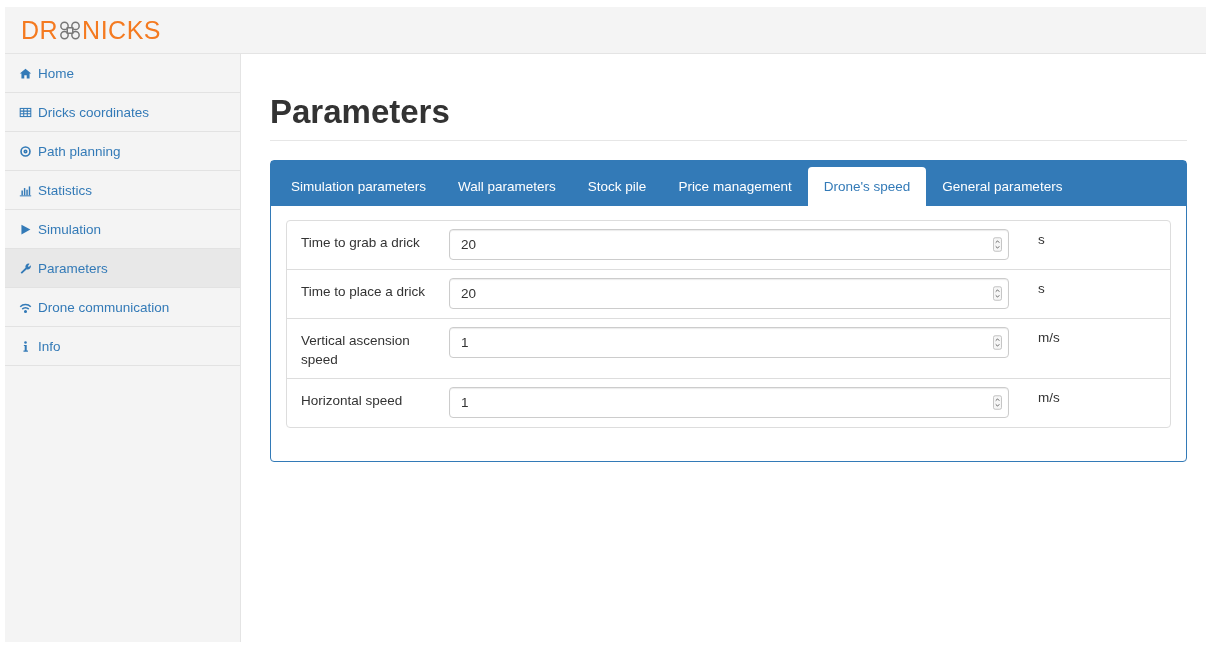 This screenshot has width=1206, height=649. Describe the element at coordinates (356, 350) in the screenshot. I see `field-label: Vertical ascension speed` at that location.